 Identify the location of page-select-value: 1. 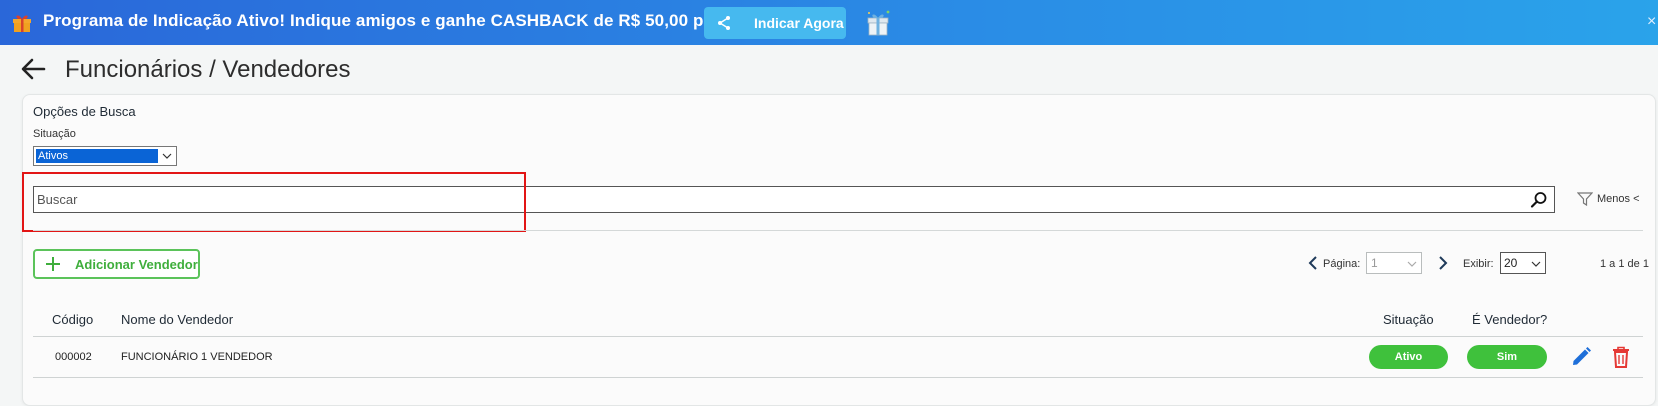
(1374, 263).